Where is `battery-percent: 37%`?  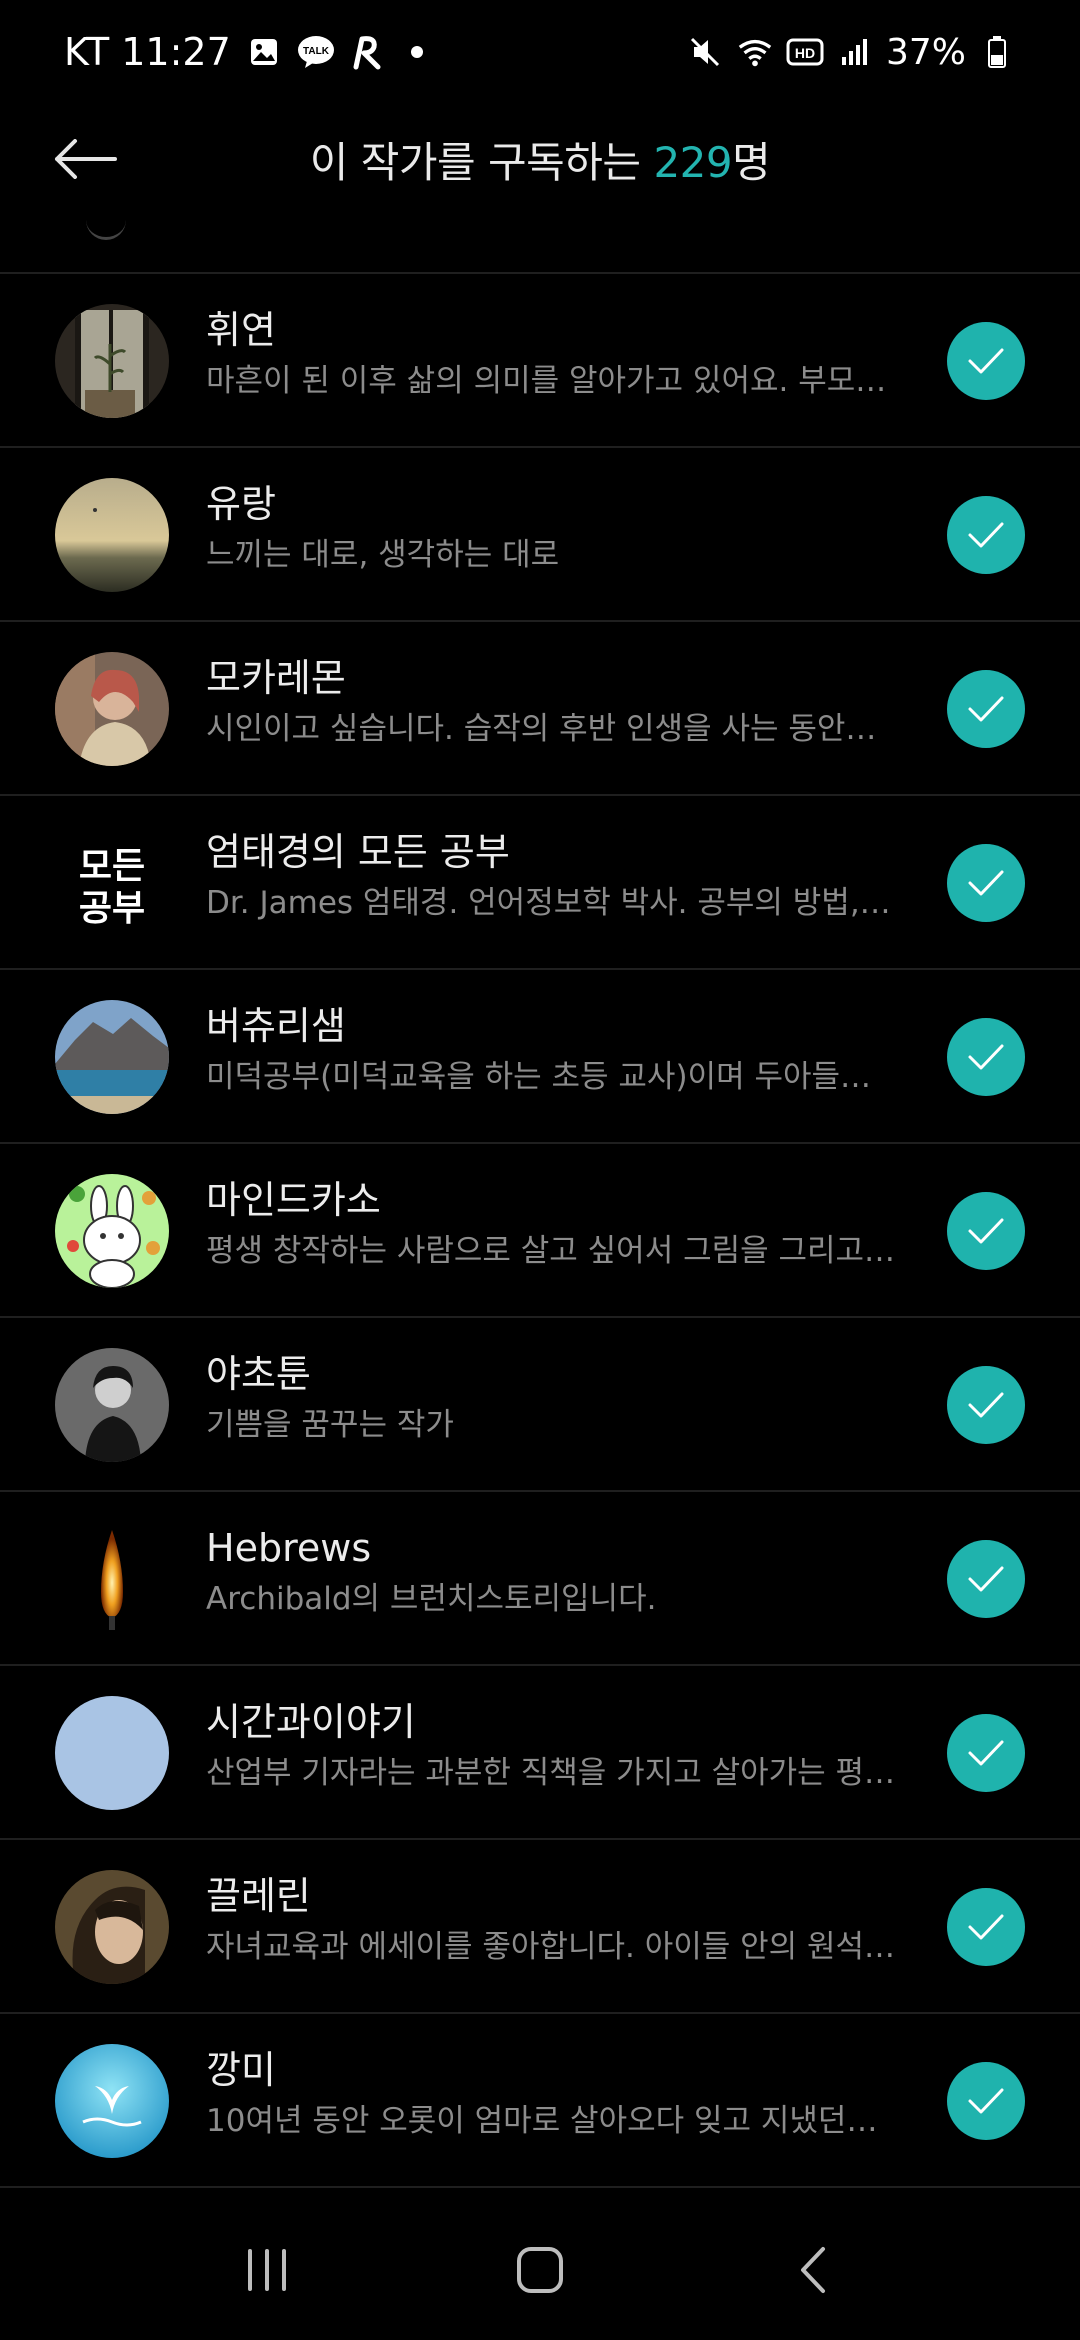 battery-percent: 37% is located at coordinates (925, 52).